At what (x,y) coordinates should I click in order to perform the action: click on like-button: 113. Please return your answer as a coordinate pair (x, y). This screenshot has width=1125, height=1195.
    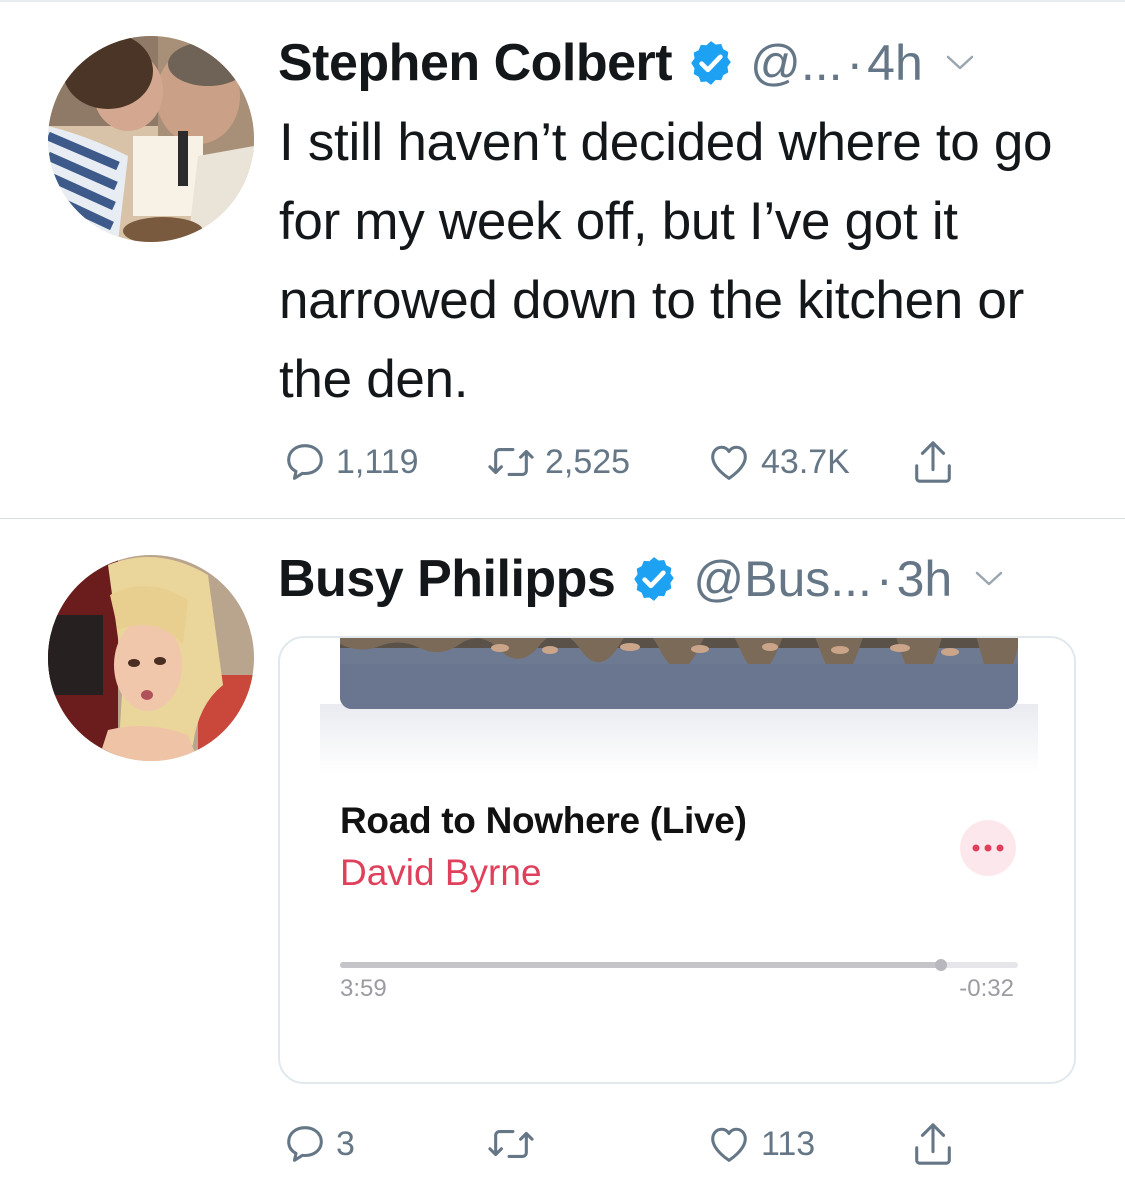
    Looking at the image, I should click on (760, 1144).